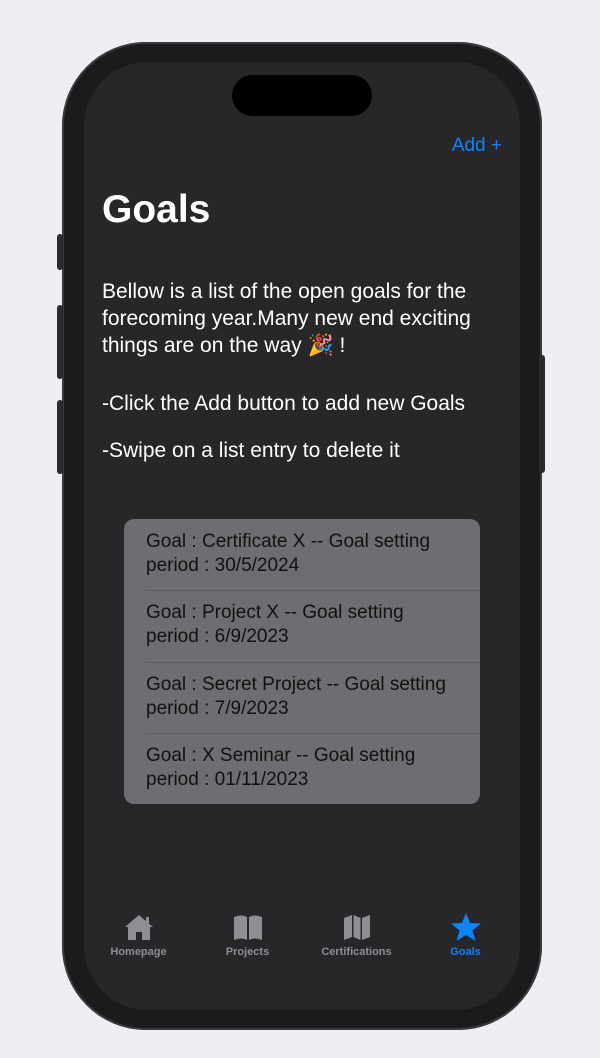 The width and height of the screenshot is (600, 1058). What do you see at coordinates (247, 927) in the screenshot?
I see `book-icon` at bounding box center [247, 927].